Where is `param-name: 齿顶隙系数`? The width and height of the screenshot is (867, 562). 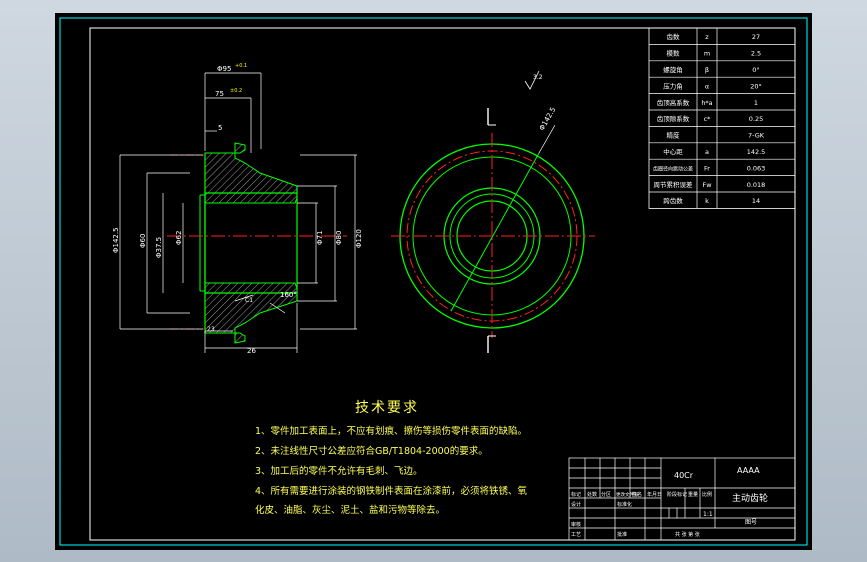
param-name: 齿顶隙系数 is located at coordinates (673, 118).